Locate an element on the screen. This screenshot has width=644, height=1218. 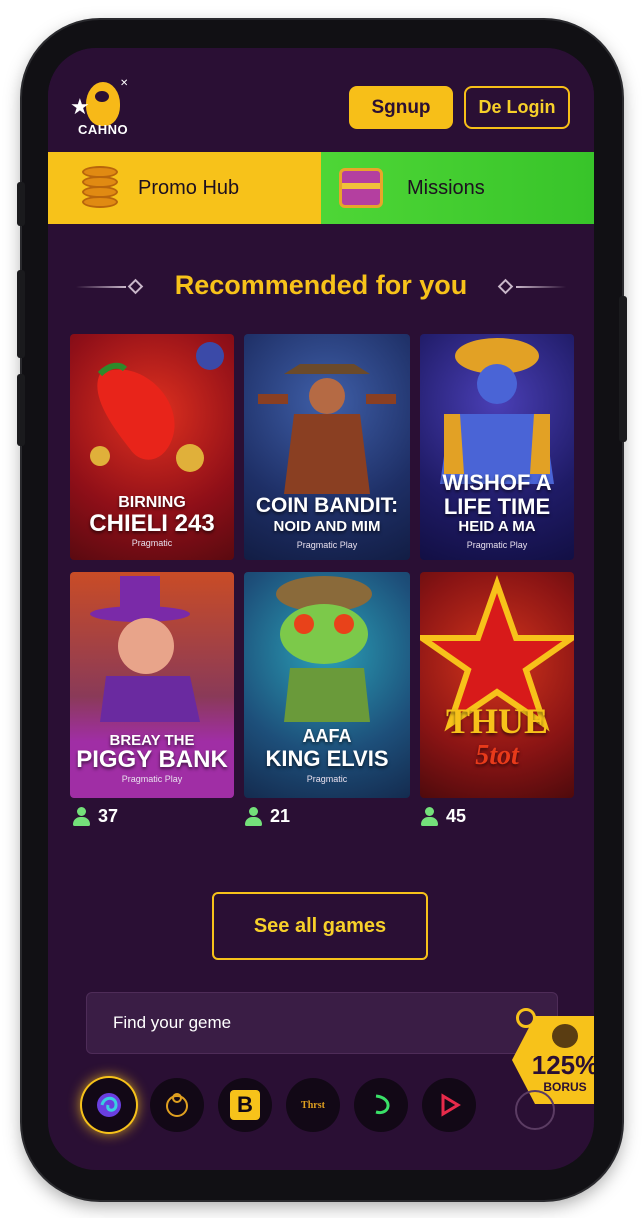
search-input: Find your geme is located at coordinates (322, 1023).